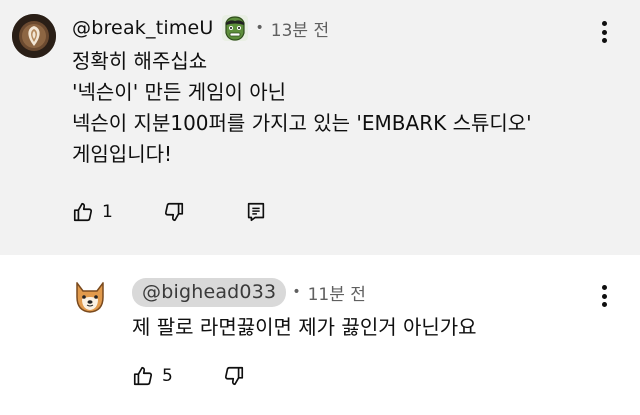  I want to click on like-button: 5, so click(152, 376).